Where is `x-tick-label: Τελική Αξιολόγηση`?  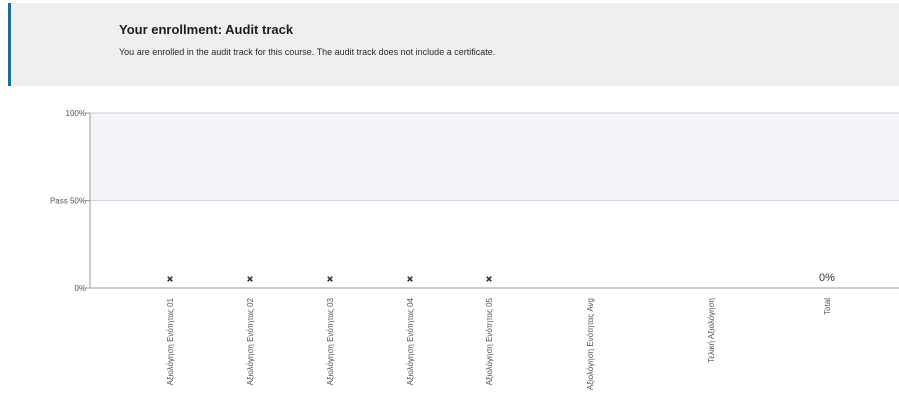
x-tick-label: Τελική Αξιολόγηση is located at coordinates (711, 330).